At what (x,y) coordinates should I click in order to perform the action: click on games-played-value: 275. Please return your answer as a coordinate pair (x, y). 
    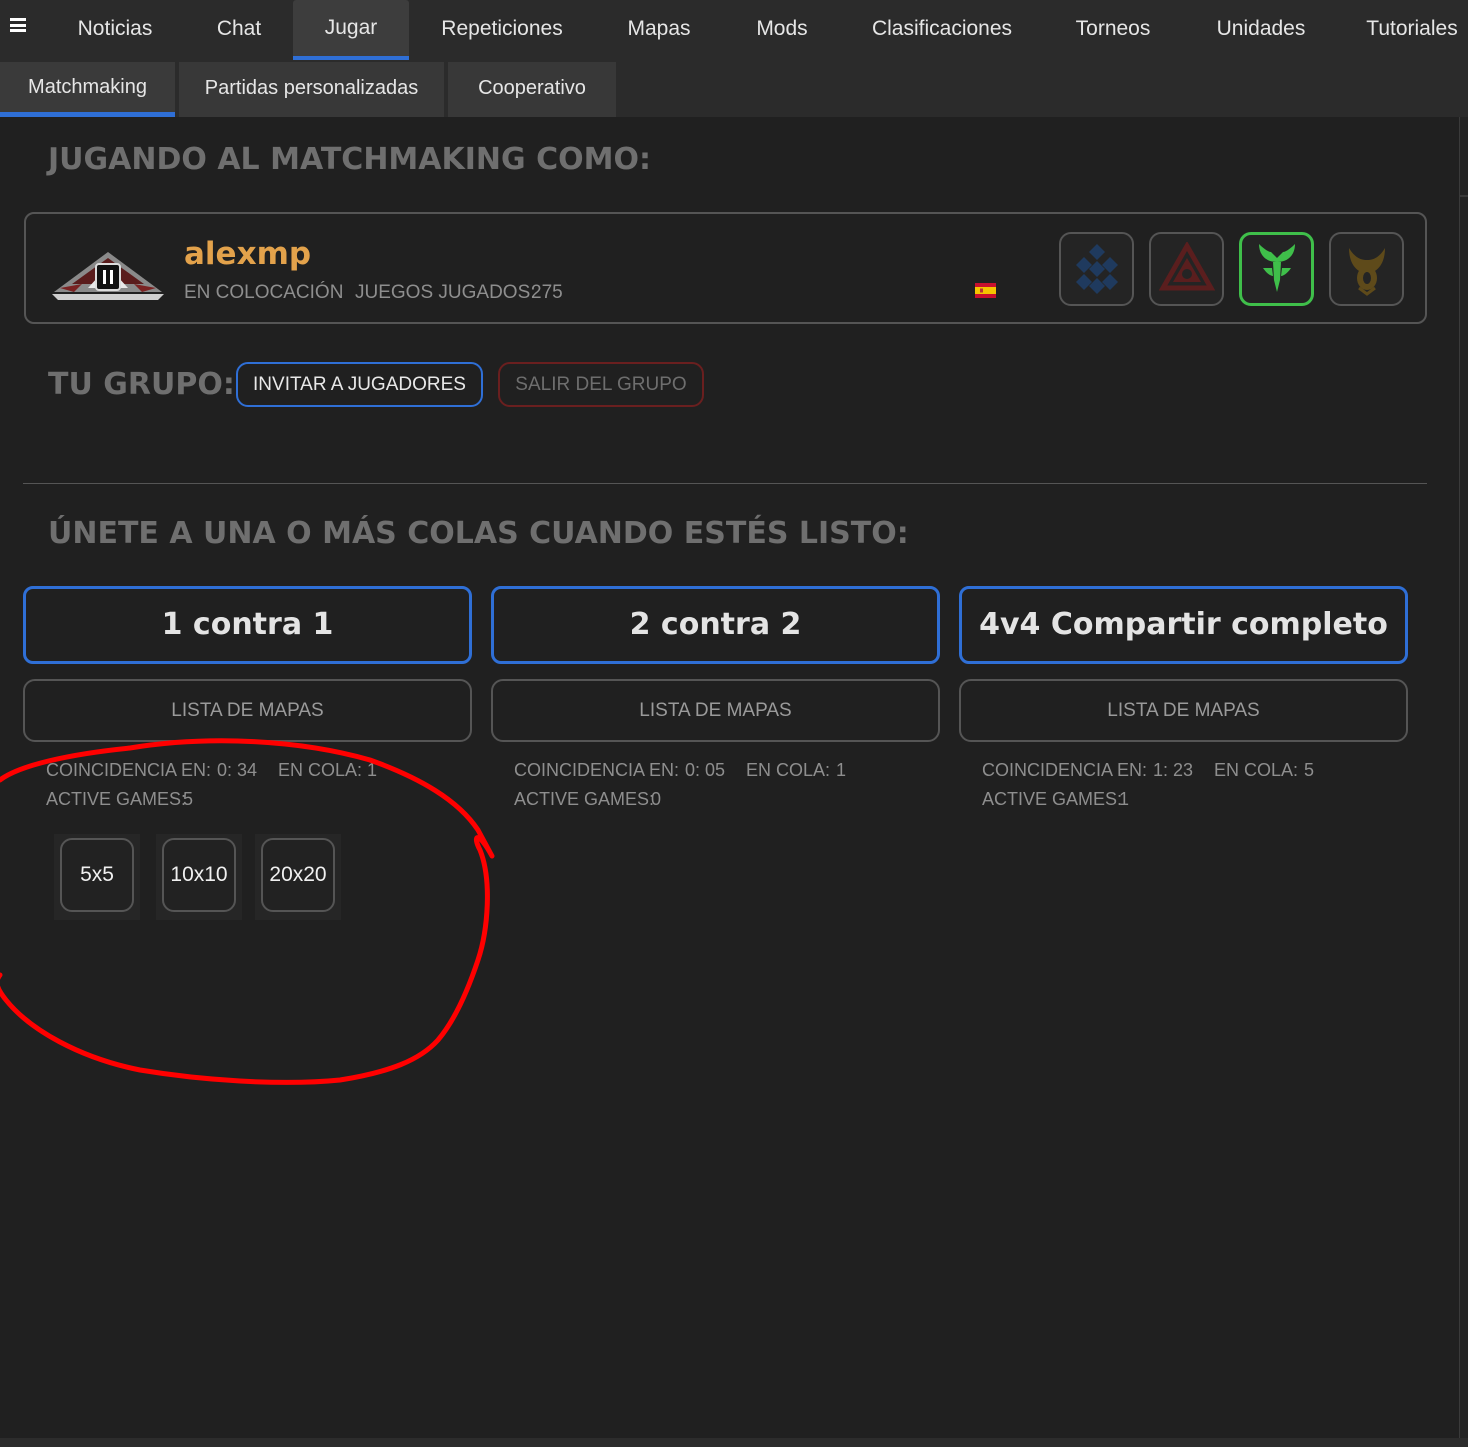
    Looking at the image, I should click on (547, 292).